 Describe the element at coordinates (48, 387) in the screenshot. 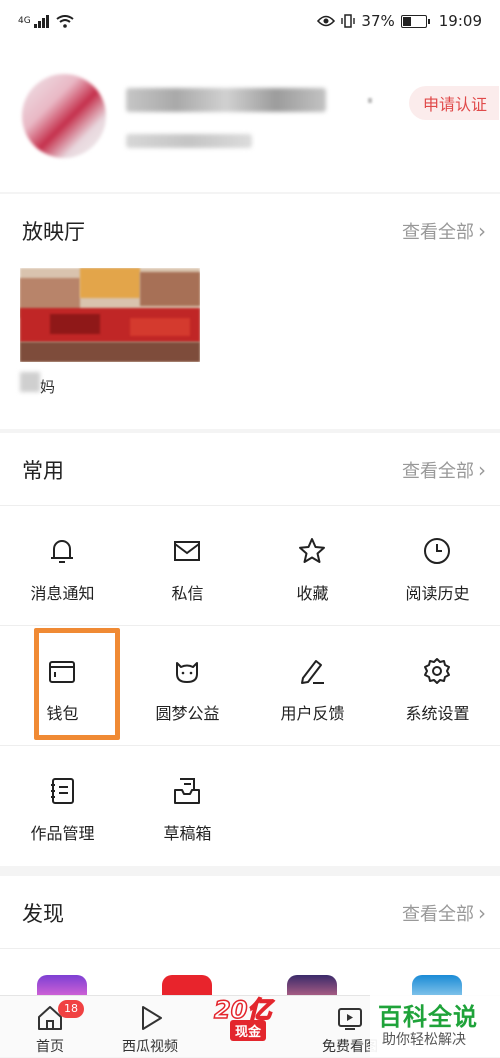

I see `video-caption: 妈` at that location.